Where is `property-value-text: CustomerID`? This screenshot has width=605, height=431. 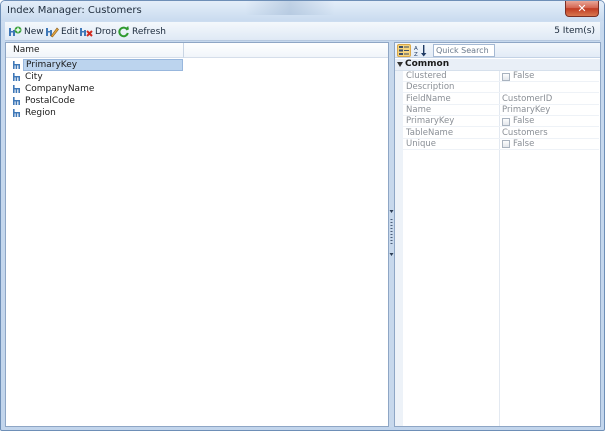
property-value-text: CustomerID is located at coordinates (527, 98).